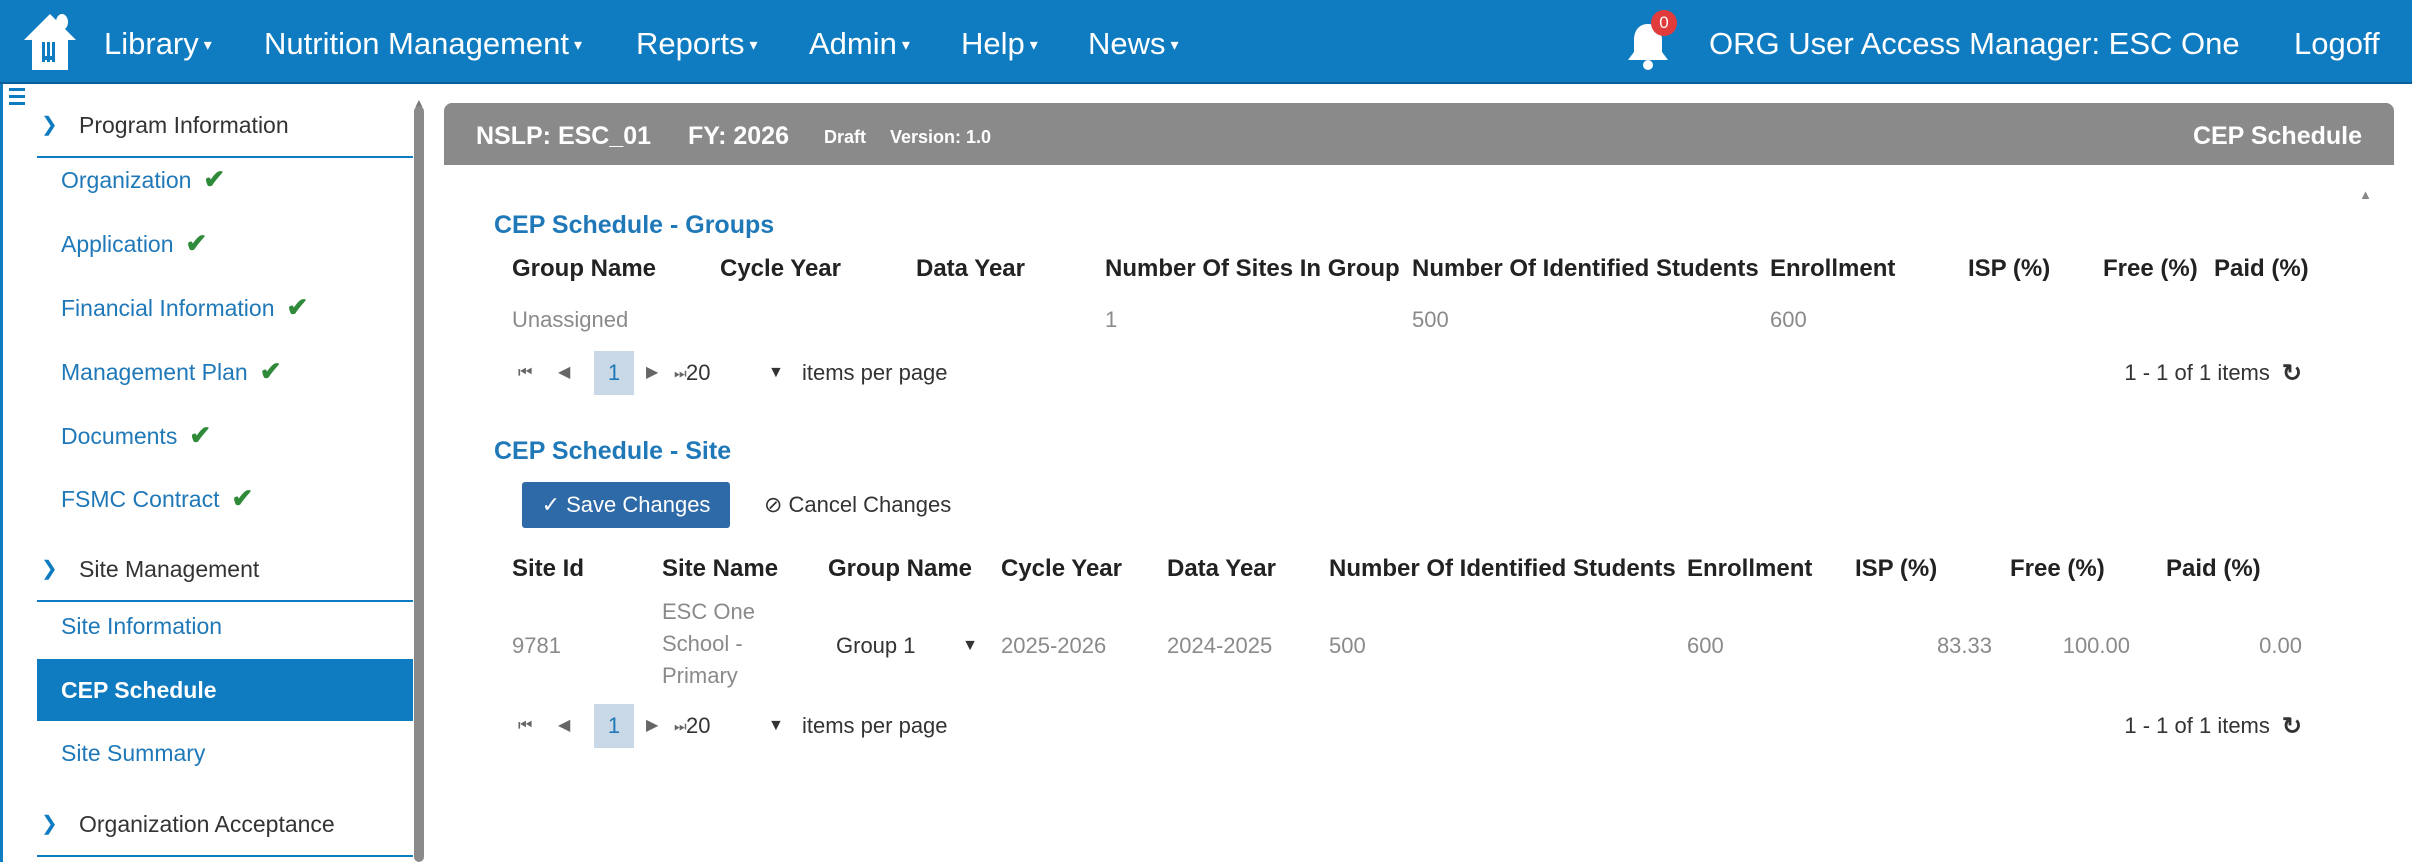 This screenshot has height=862, width=2412. I want to click on nav-help-menu: Help ▾, so click(999, 42).